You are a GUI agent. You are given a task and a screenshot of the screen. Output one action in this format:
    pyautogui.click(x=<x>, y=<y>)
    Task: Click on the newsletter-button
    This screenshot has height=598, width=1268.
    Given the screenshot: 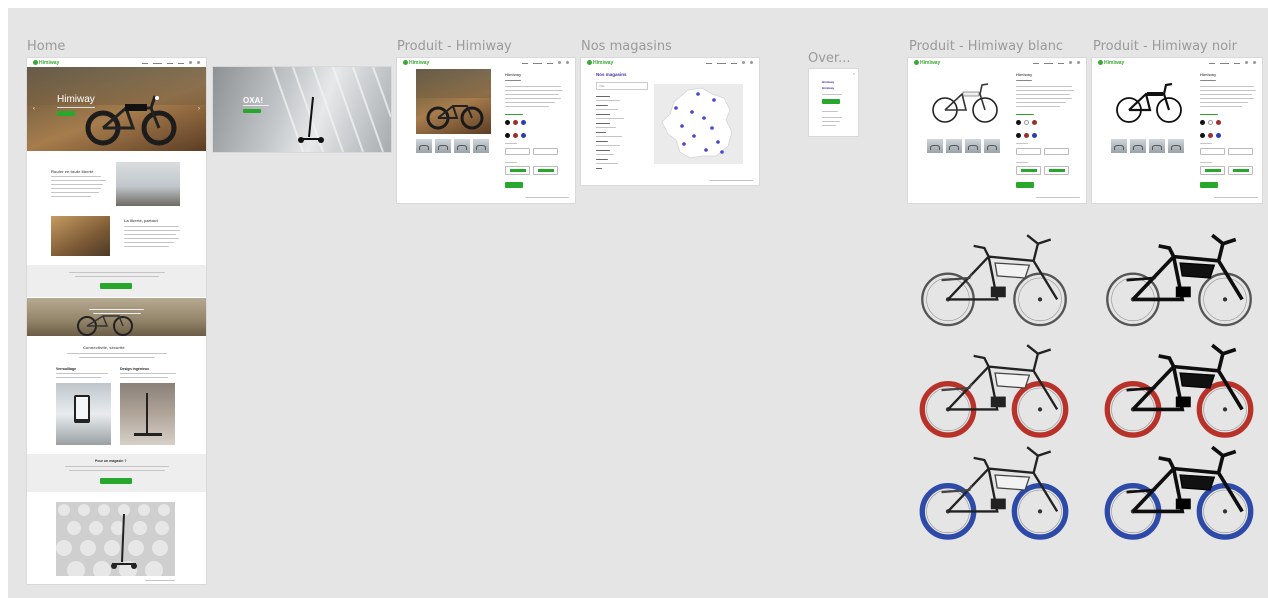 What is the action you would take?
    pyautogui.click(x=116, y=286)
    